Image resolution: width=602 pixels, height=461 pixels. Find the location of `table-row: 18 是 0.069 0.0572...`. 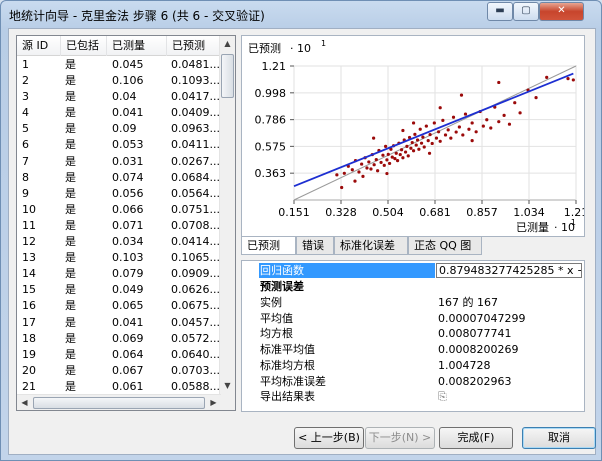

table-row: 18 是 0.069 0.0572... is located at coordinates (119, 339).